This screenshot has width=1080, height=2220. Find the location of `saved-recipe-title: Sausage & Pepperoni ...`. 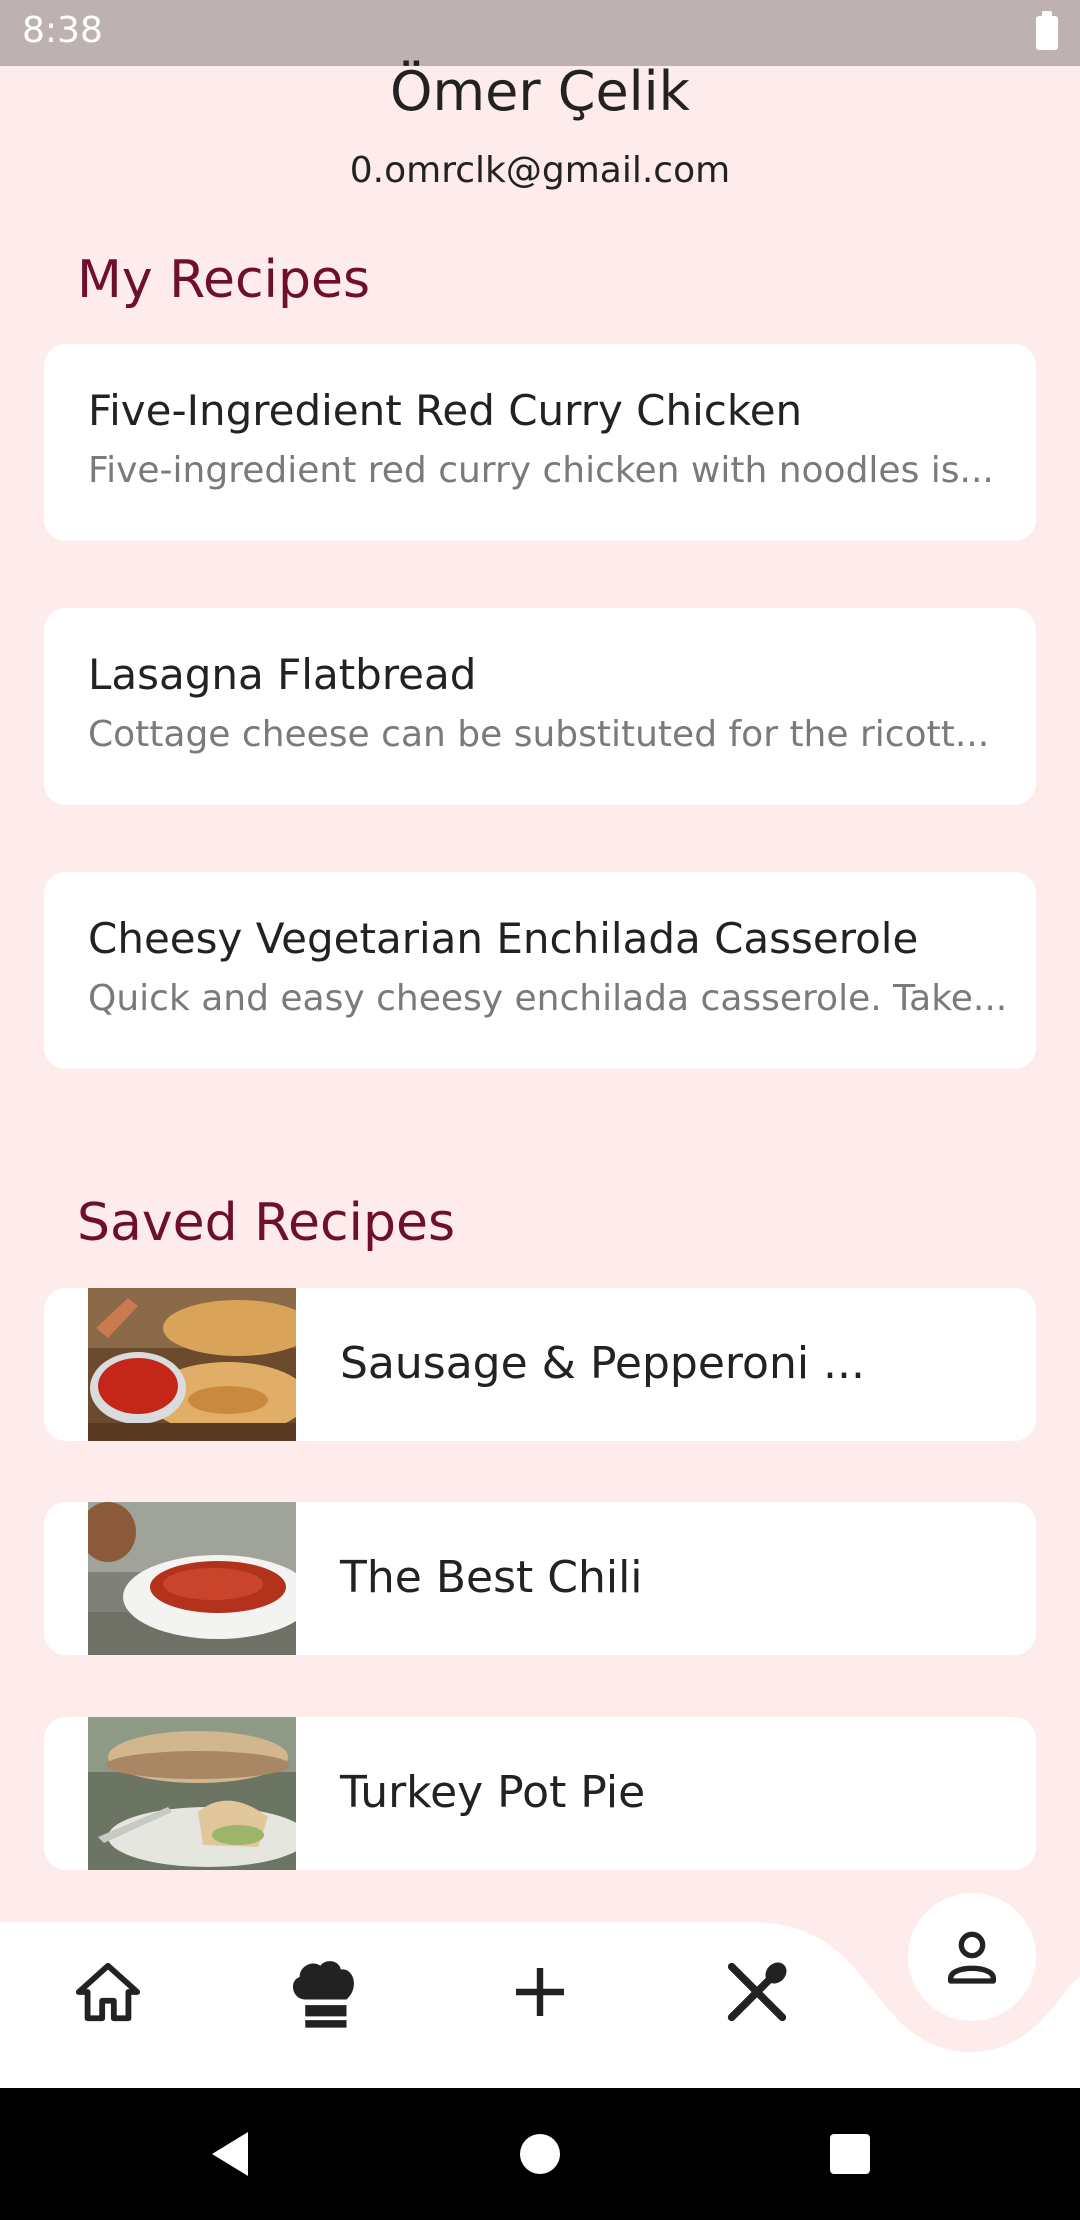

saved-recipe-title: Sausage & Pepperoni ... is located at coordinates (603, 1363).